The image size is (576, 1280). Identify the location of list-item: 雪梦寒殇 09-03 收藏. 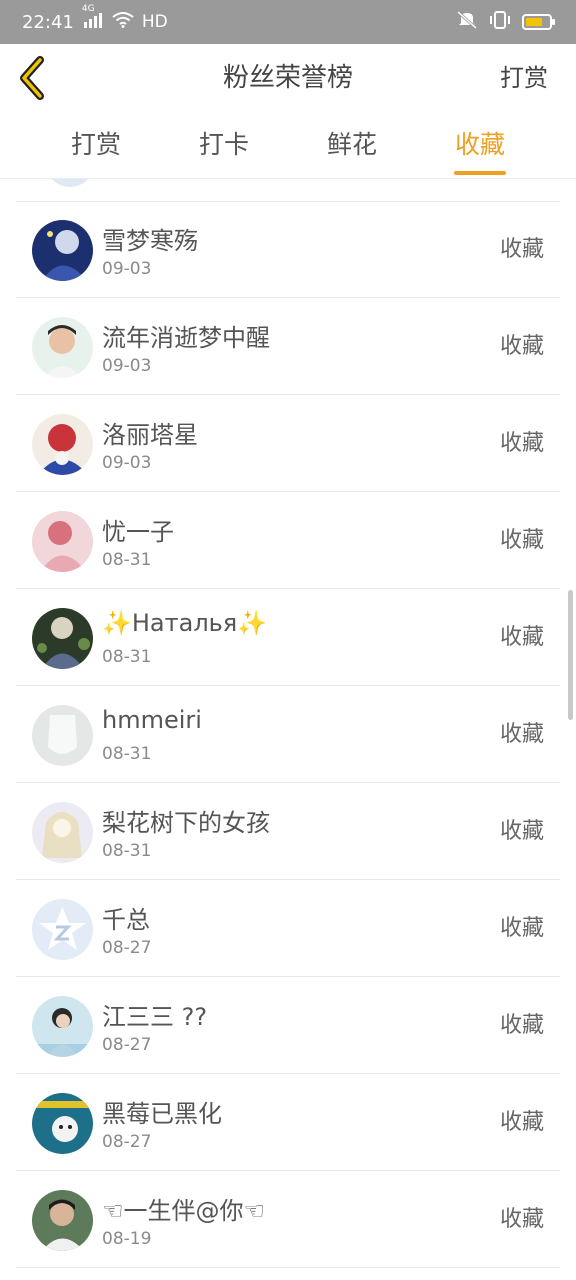
(288, 249).